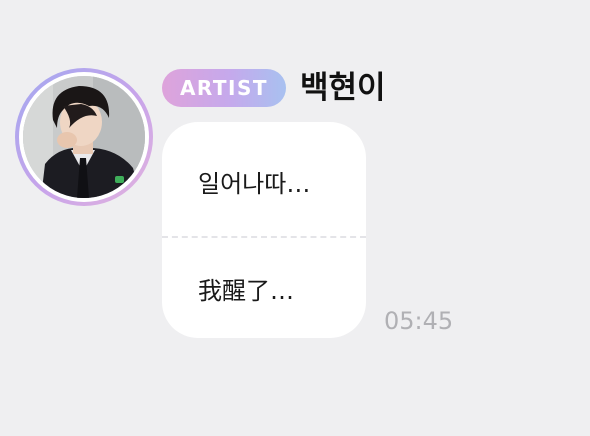  I want to click on message-timestamp: 05:45, so click(419, 321).